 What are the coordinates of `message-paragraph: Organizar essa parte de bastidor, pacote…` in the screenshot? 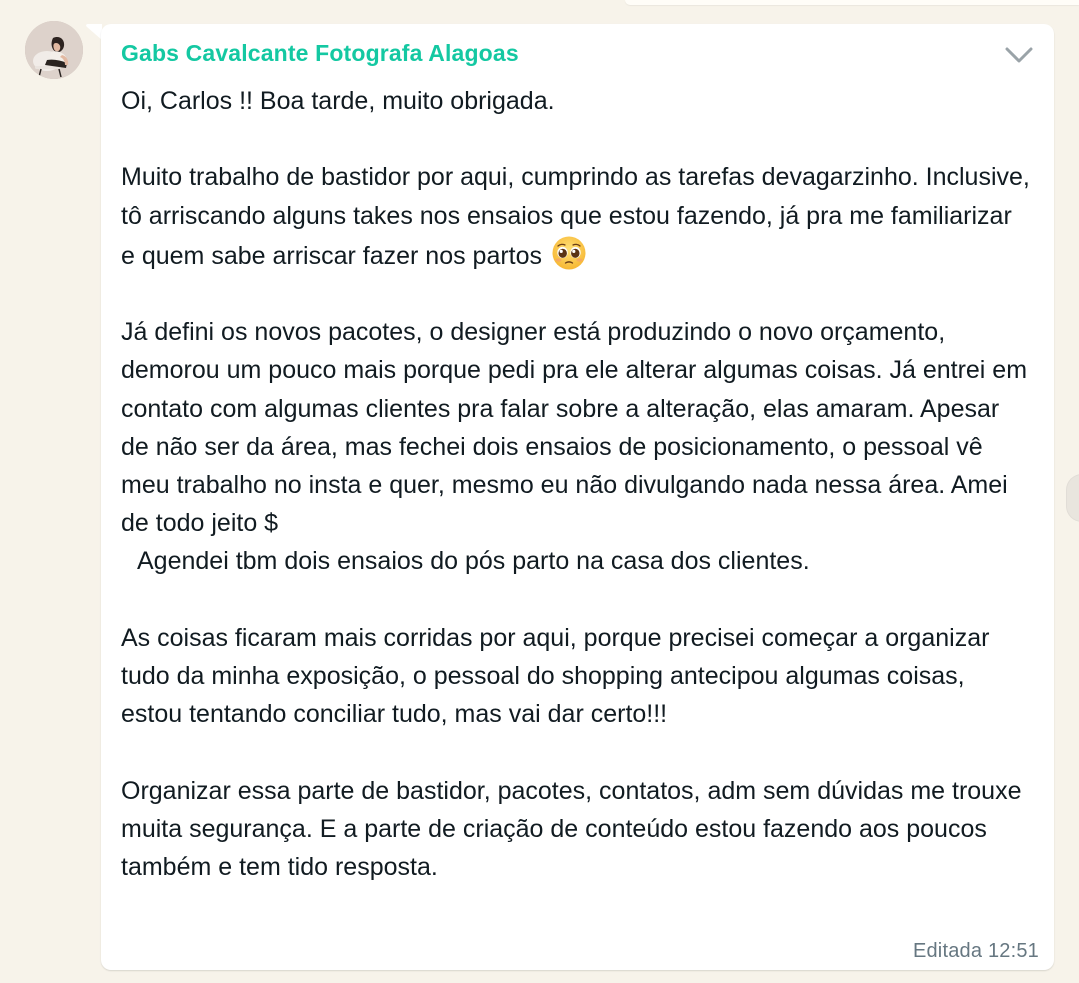 It's located at (571, 828).